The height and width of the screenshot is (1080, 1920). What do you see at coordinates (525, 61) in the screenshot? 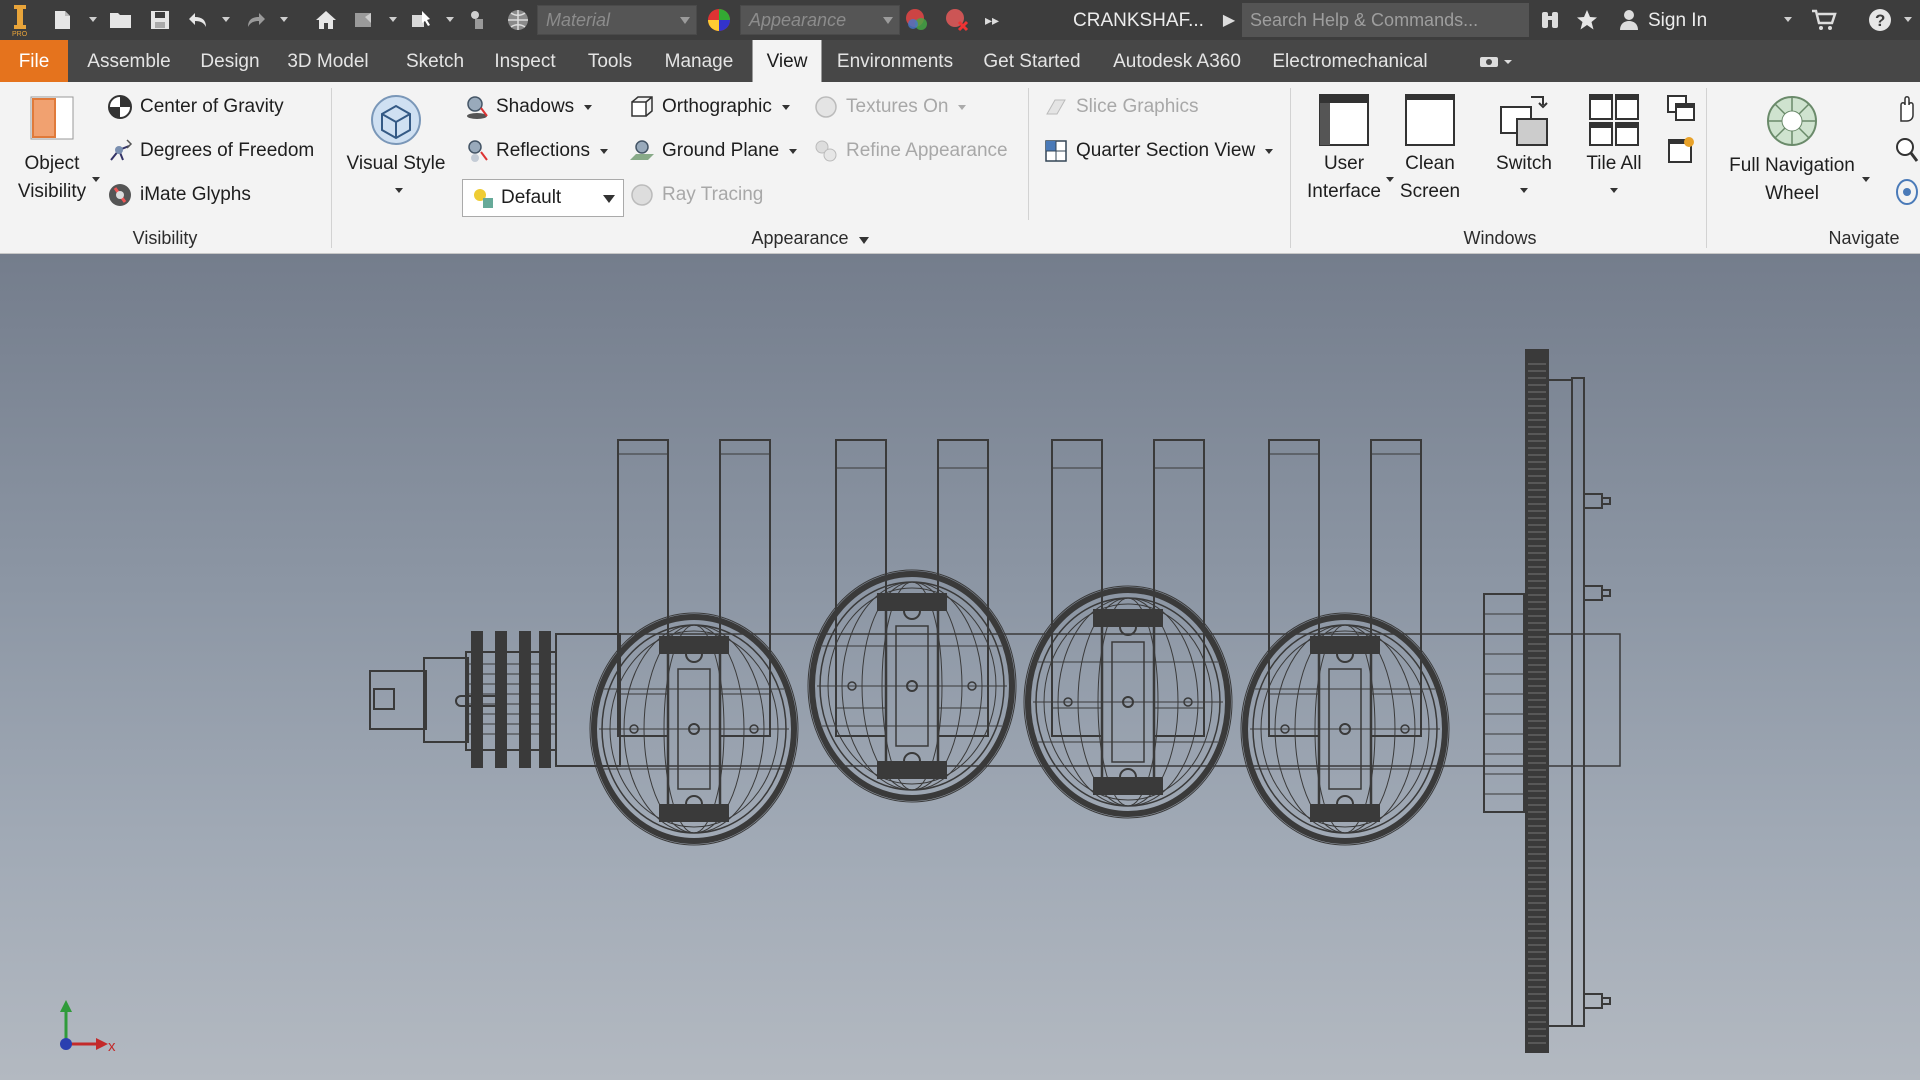
I see `tab-inspect: Inspect` at bounding box center [525, 61].